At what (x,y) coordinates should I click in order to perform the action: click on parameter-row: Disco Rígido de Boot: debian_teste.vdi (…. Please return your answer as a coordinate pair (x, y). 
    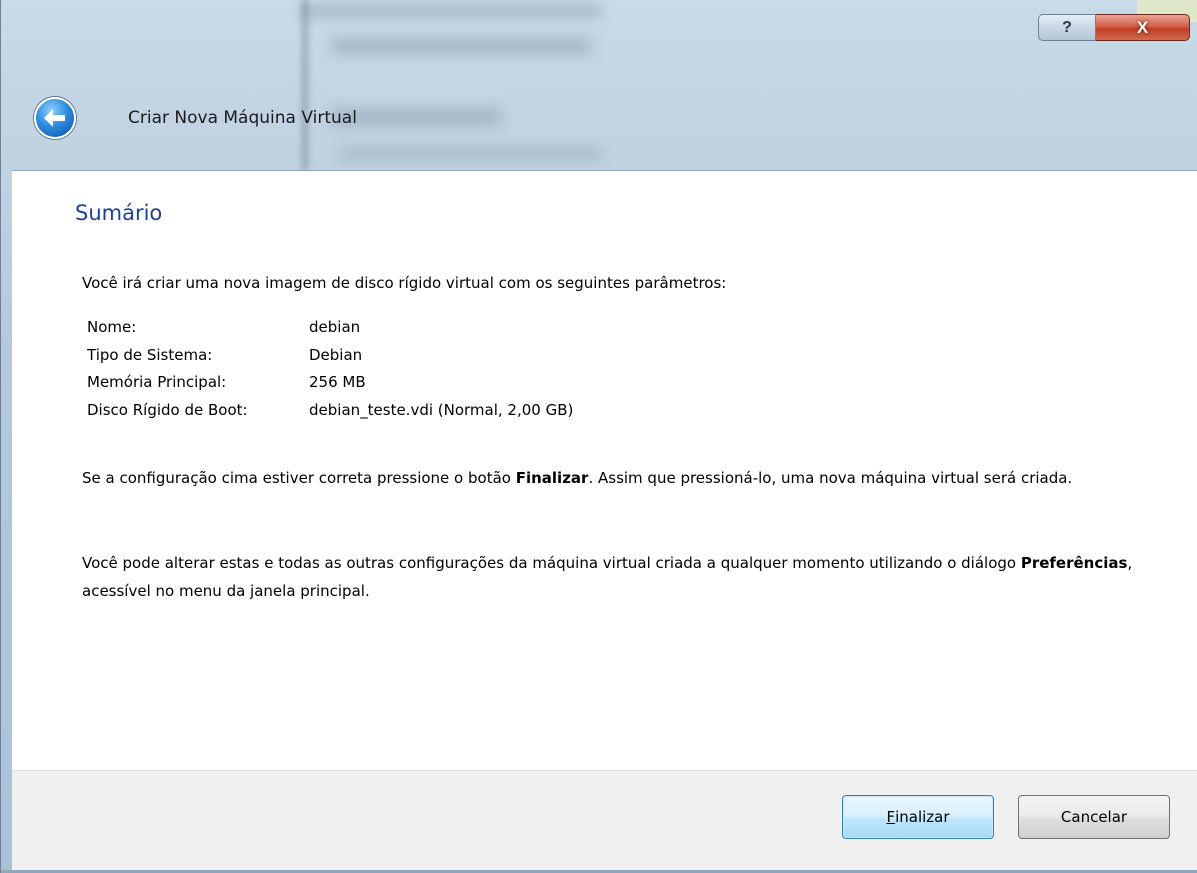
    Looking at the image, I should click on (330, 415).